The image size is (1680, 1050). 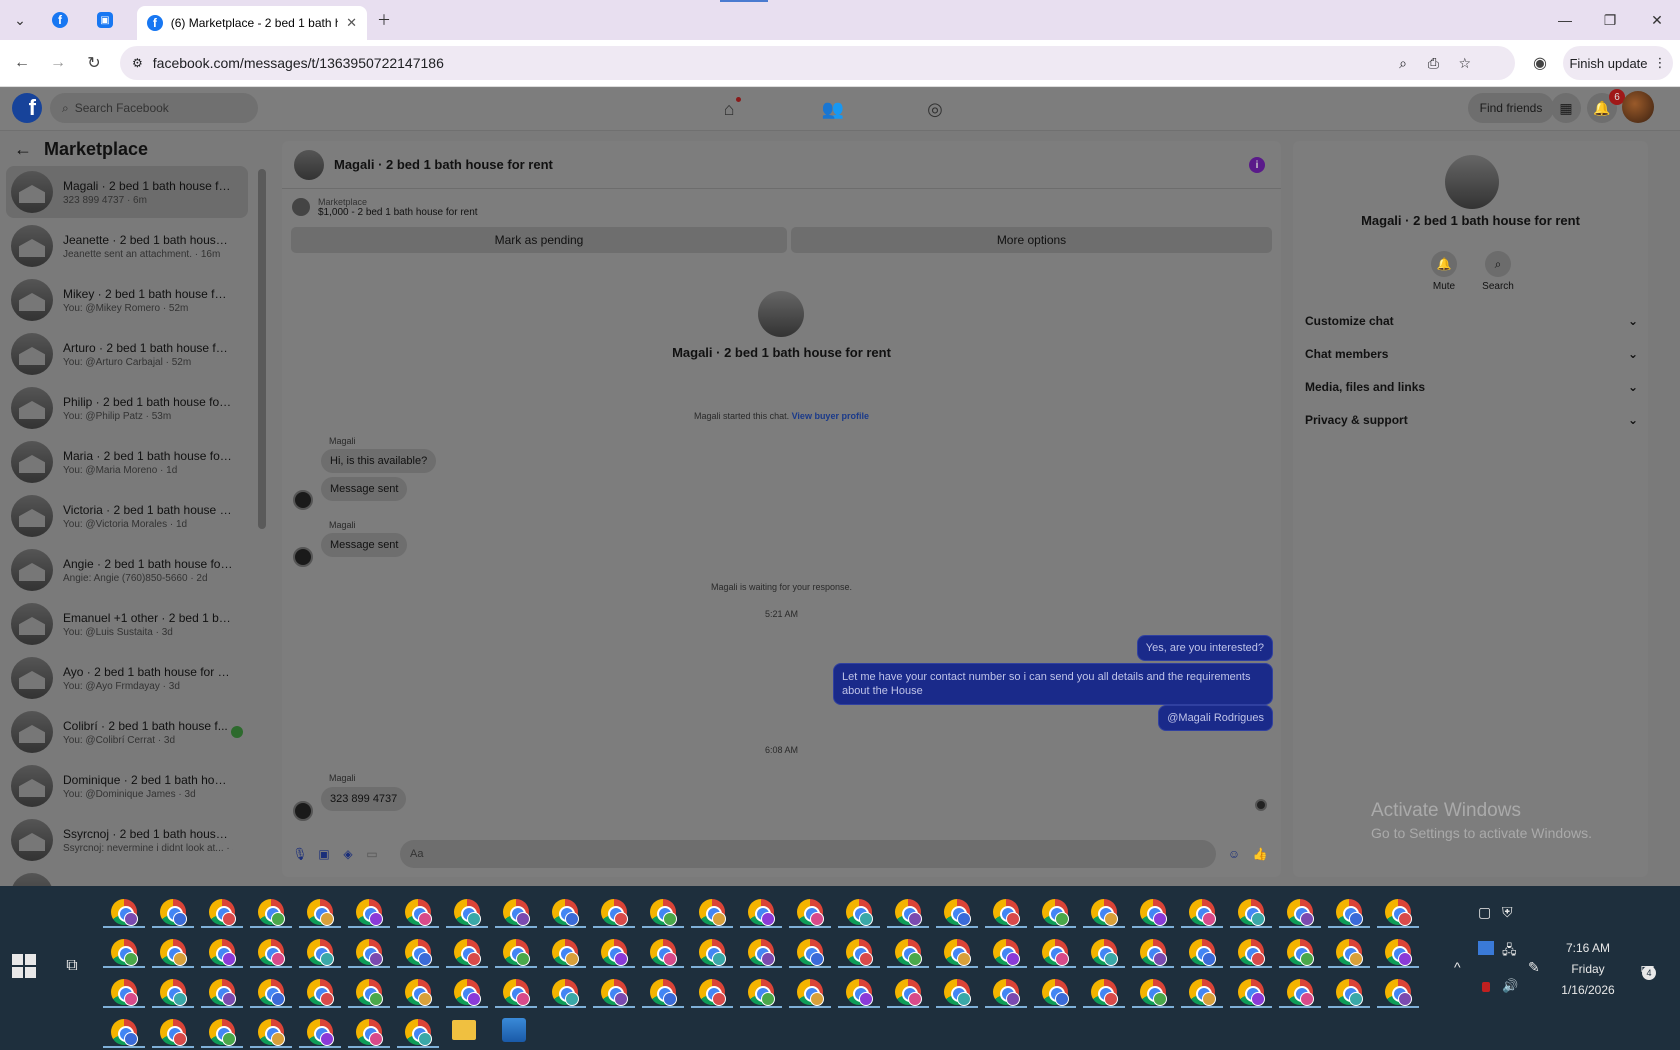 I want to click on new-tab-button: ＋, so click(x=384, y=20).